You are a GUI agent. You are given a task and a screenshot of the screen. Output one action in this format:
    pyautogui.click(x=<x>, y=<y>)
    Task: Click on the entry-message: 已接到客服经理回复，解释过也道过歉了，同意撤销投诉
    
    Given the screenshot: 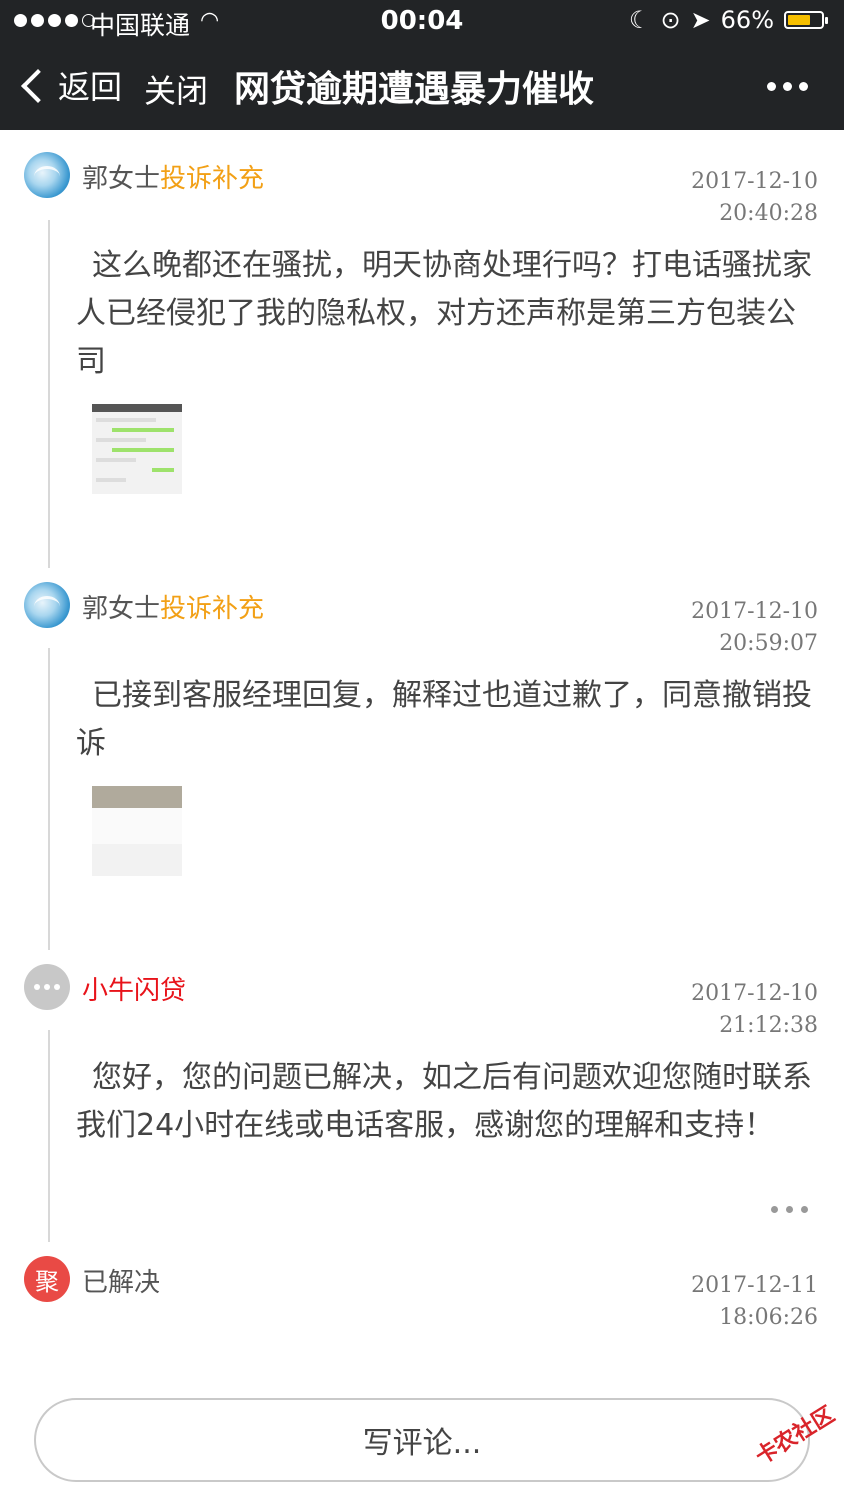 What is the action you would take?
    pyautogui.click(x=444, y=719)
    